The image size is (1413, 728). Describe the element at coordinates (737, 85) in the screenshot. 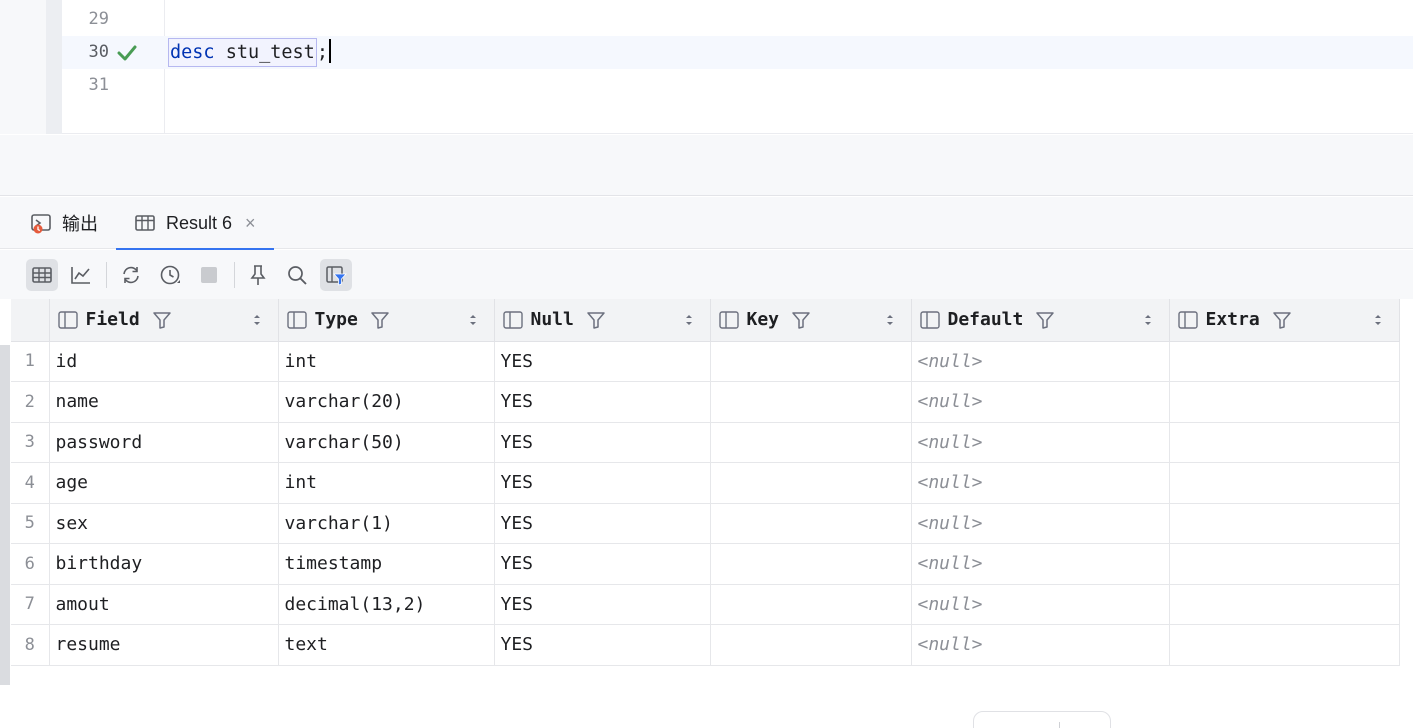

I see `editor-line: 31` at that location.